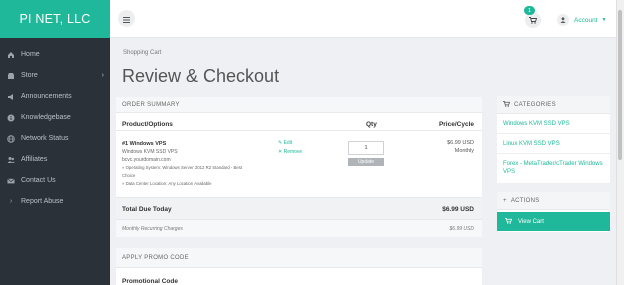 The image size is (624, 285). I want to click on total-due-value: $6.99 USD, so click(458, 209).